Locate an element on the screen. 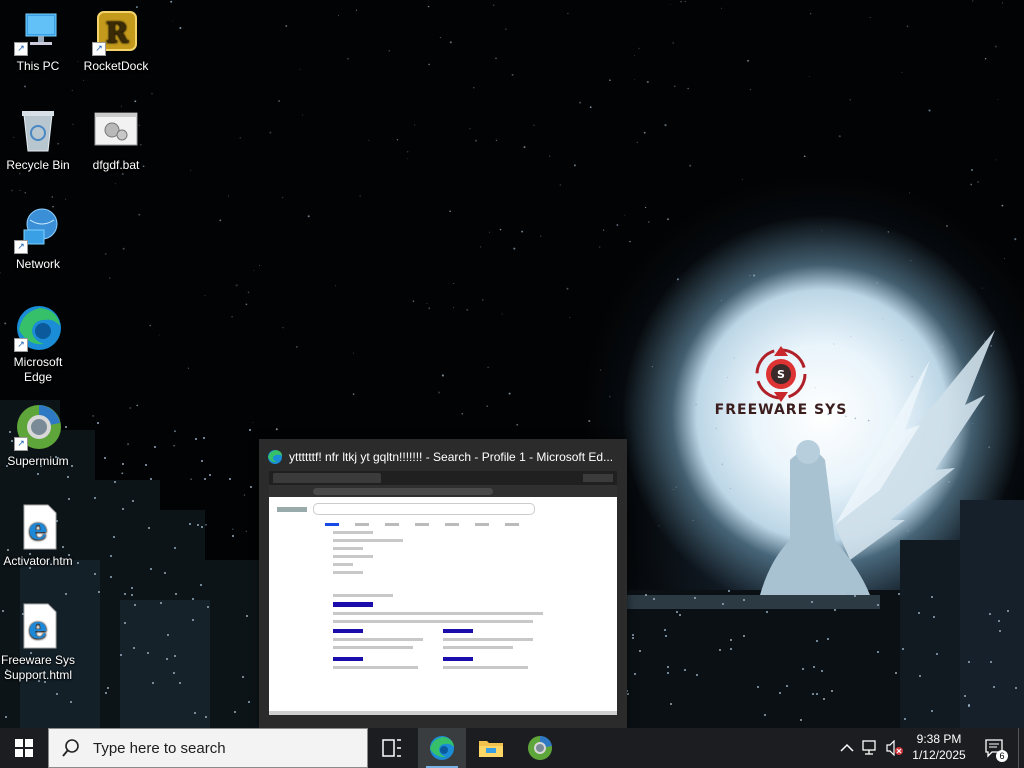  desktop-icon-microsoft-edge: ↗ Microsoft Edge is located at coordinates (38, 344).